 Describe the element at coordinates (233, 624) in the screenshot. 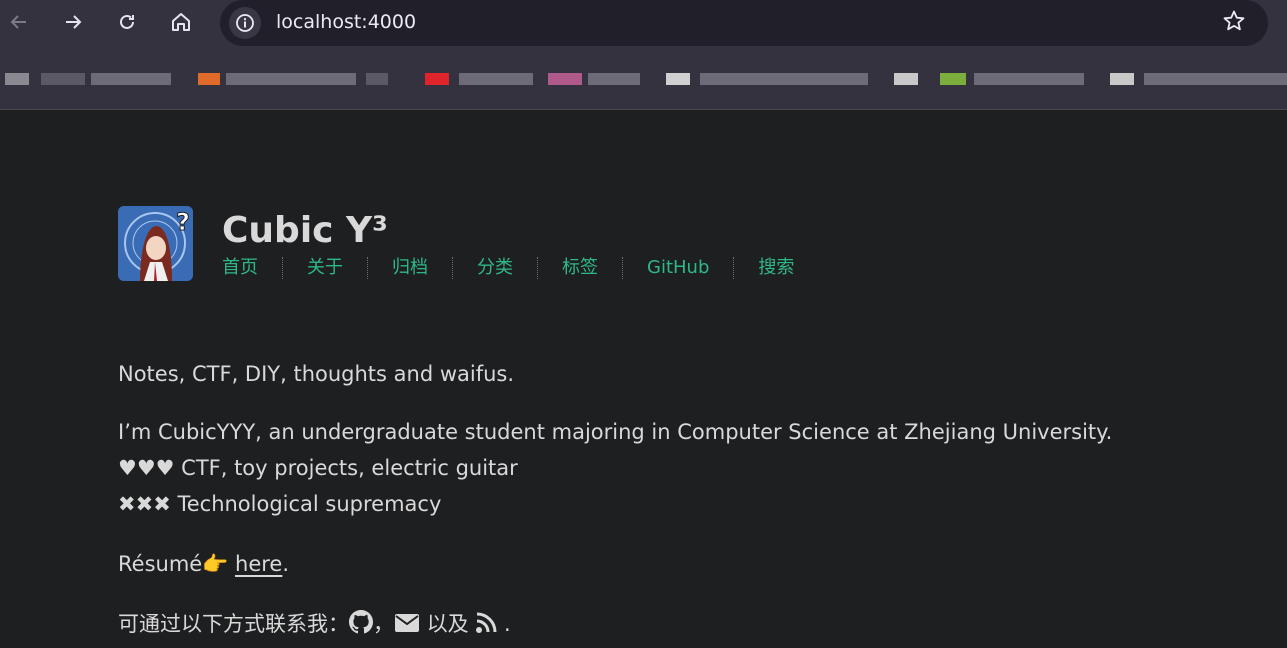

I see `contact-prefix: 可通过以下方式联系我：` at that location.